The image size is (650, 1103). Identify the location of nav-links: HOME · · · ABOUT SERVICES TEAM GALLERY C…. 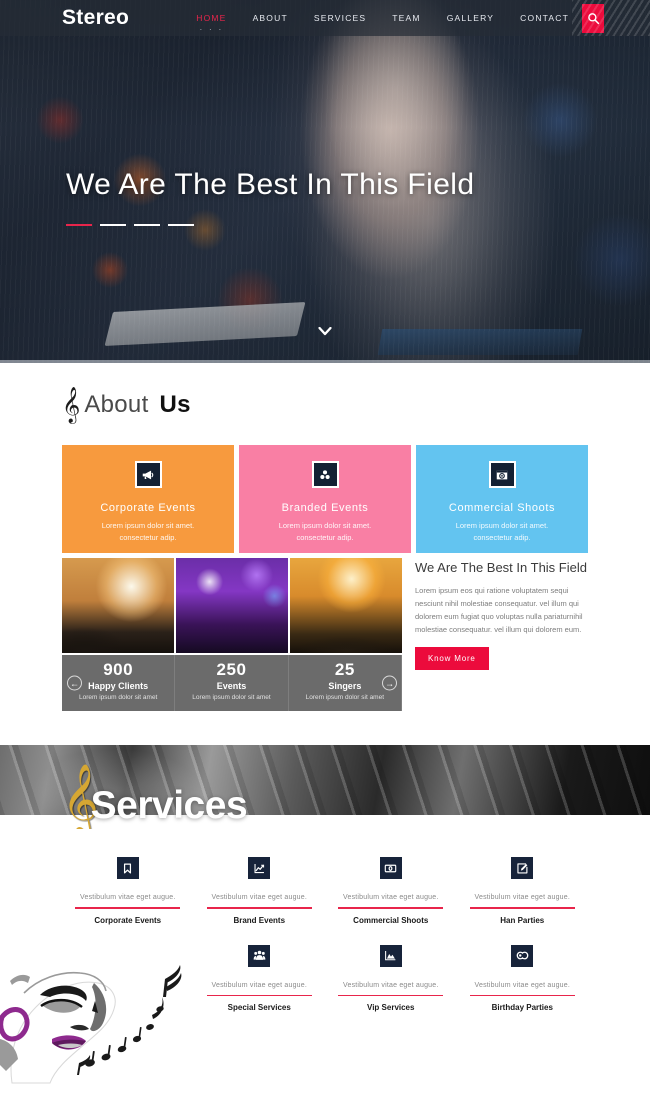
(382, 23).